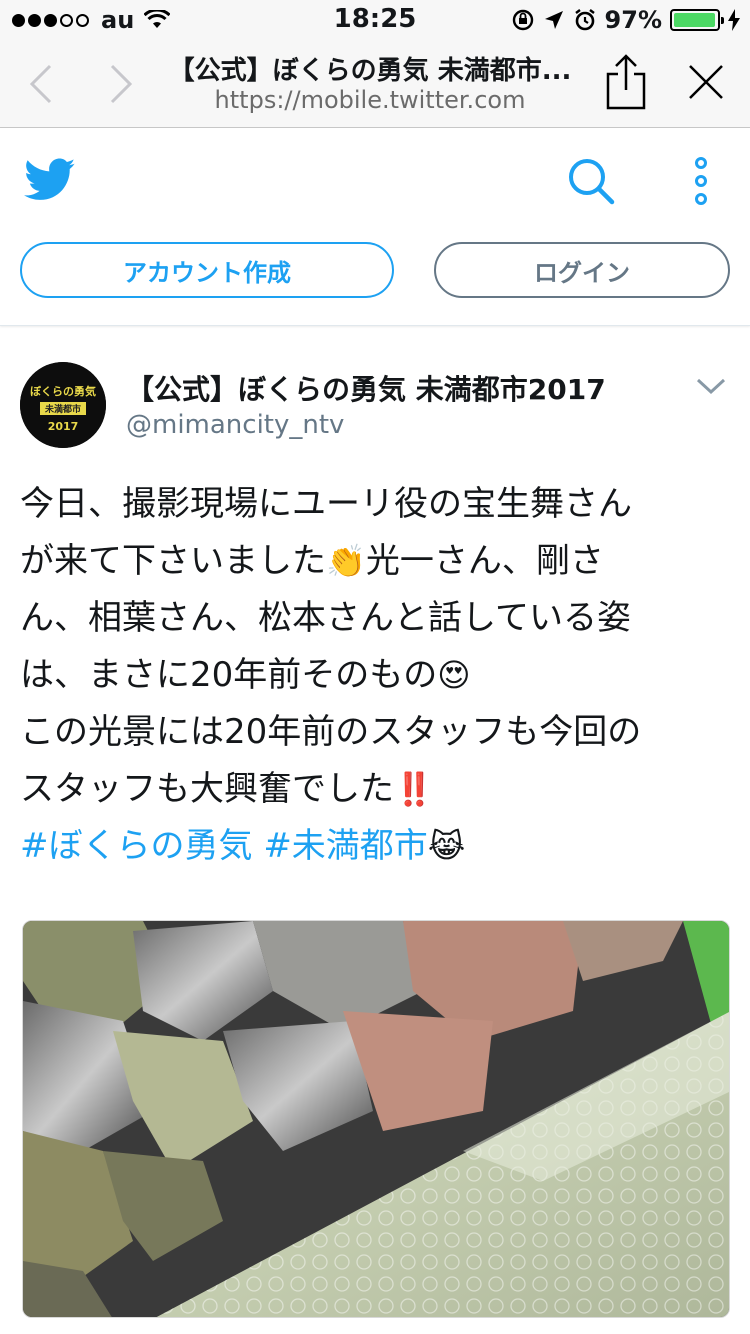 The image size is (750, 1334). I want to click on page-url: https://mobile.twitter.com, so click(370, 100).